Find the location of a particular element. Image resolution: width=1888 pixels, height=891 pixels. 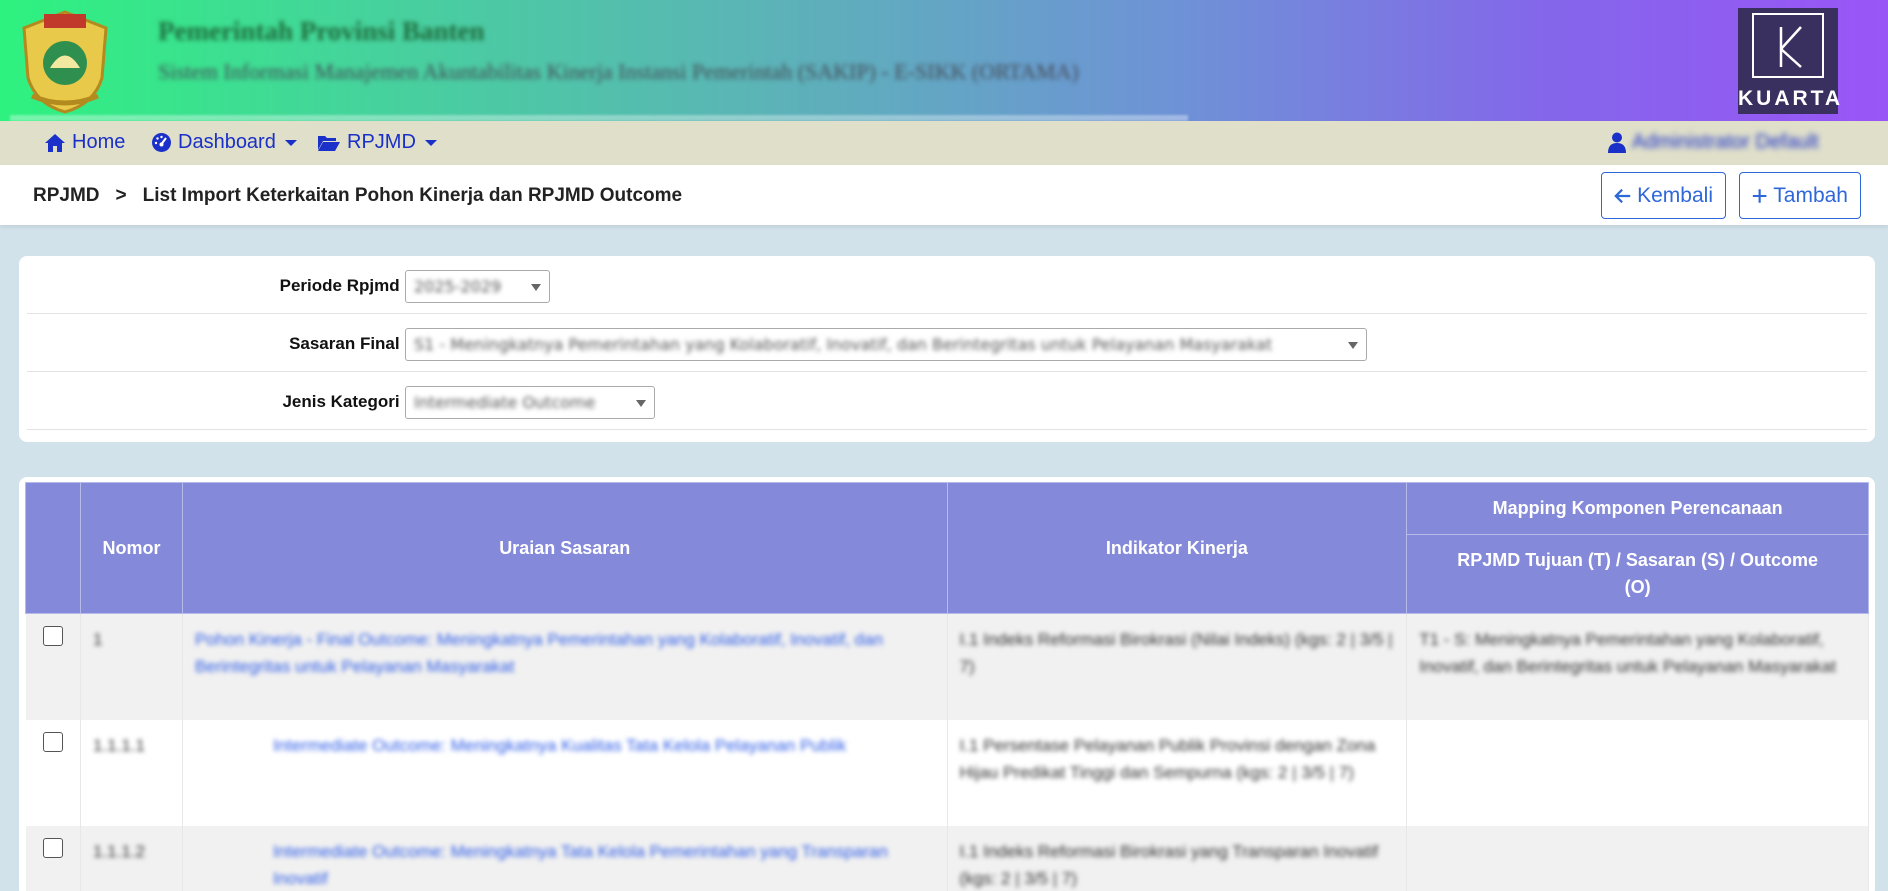

add-button: Tambah is located at coordinates (1800, 195).